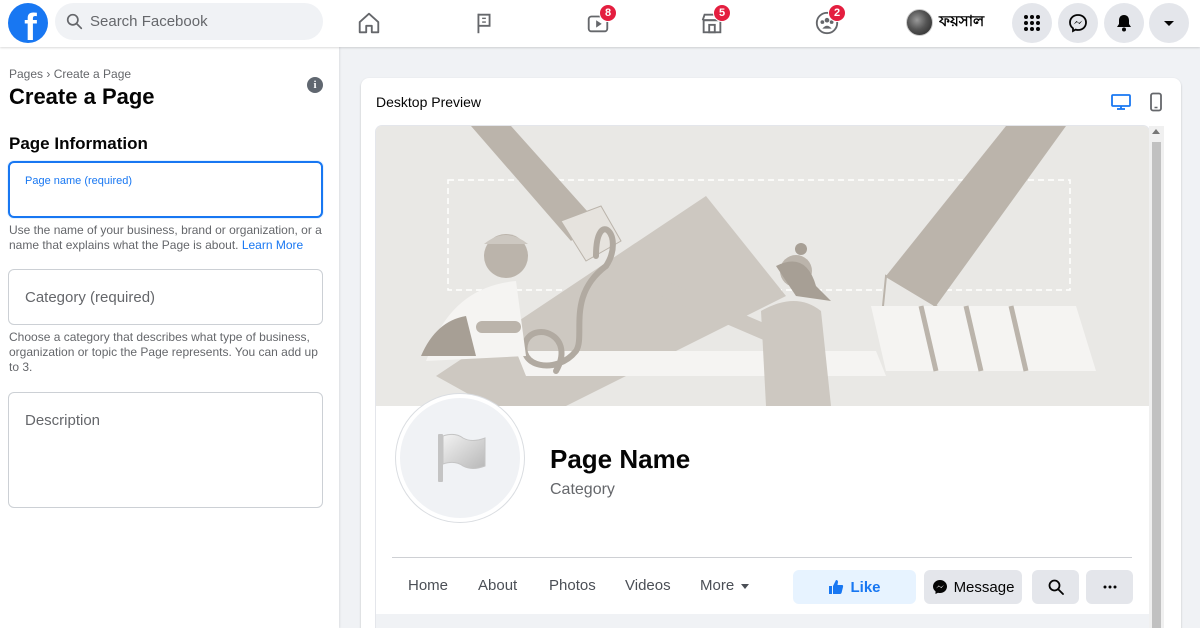 The height and width of the screenshot is (628, 1200). What do you see at coordinates (1156, 385) in the screenshot?
I see `scrollbar-thumb` at bounding box center [1156, 385].